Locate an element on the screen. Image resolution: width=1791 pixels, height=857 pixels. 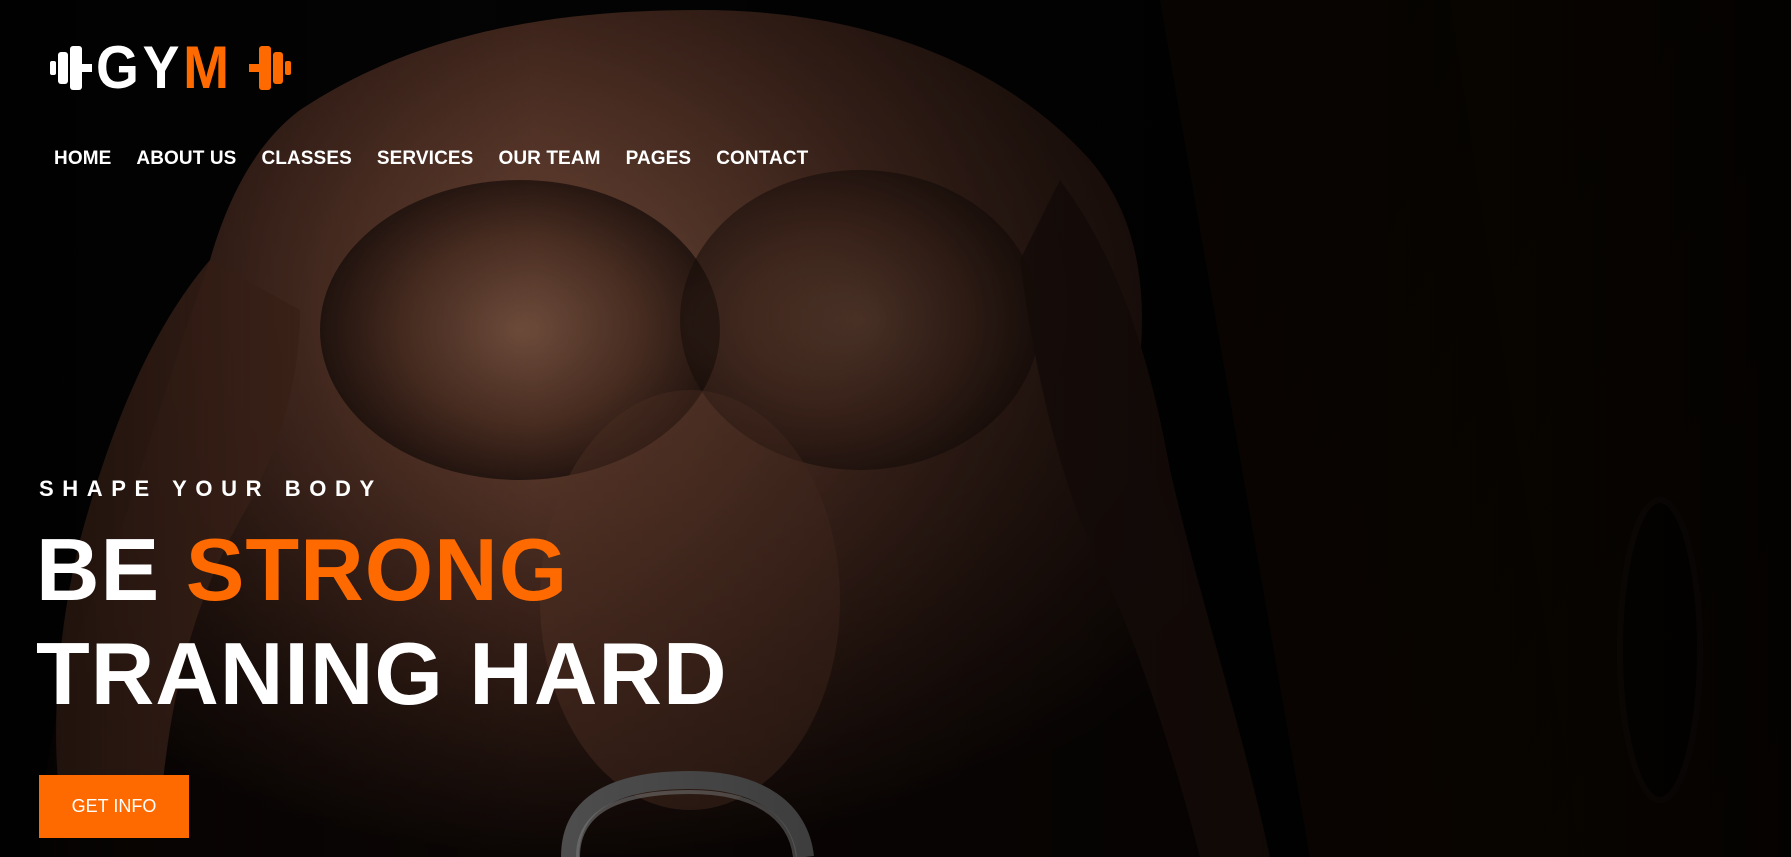
hero-tagline: SHAPE YOUR BODY is located at coordinates (211, 488).